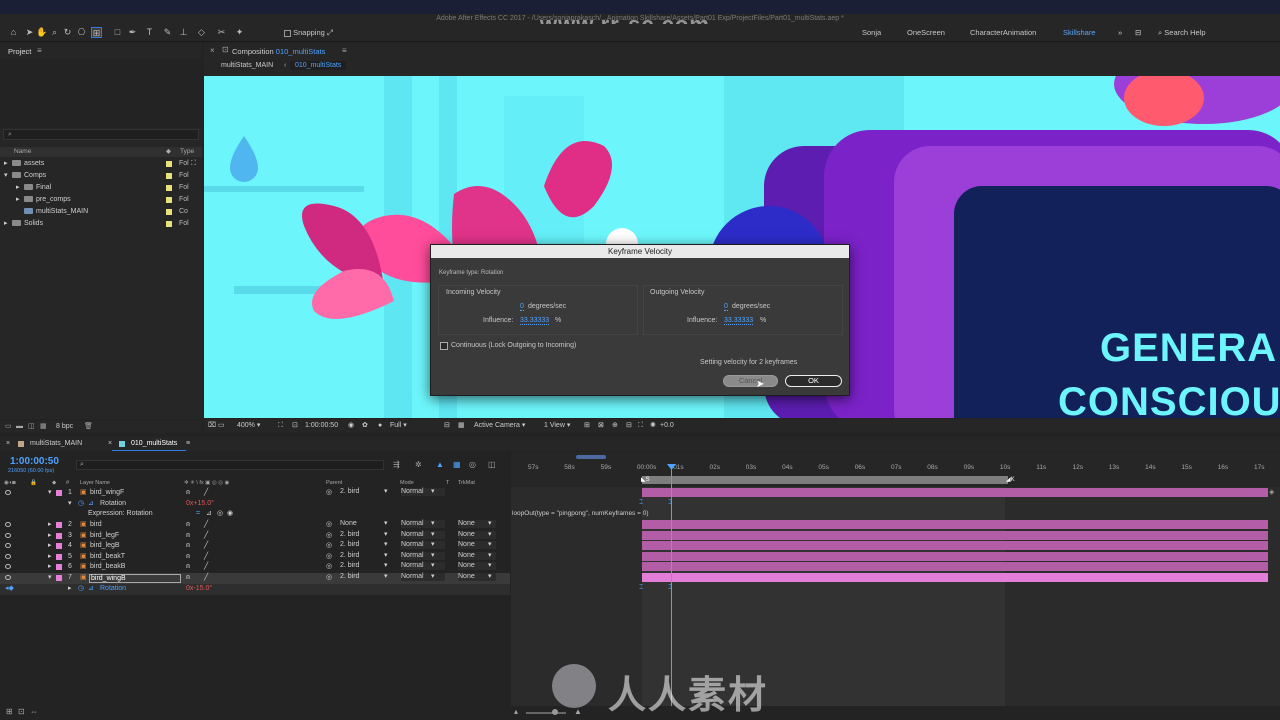  Describe the element at coordinates (1120, 32) in the screenshot. I see `workspaces-overflow-icon: »` at that location.